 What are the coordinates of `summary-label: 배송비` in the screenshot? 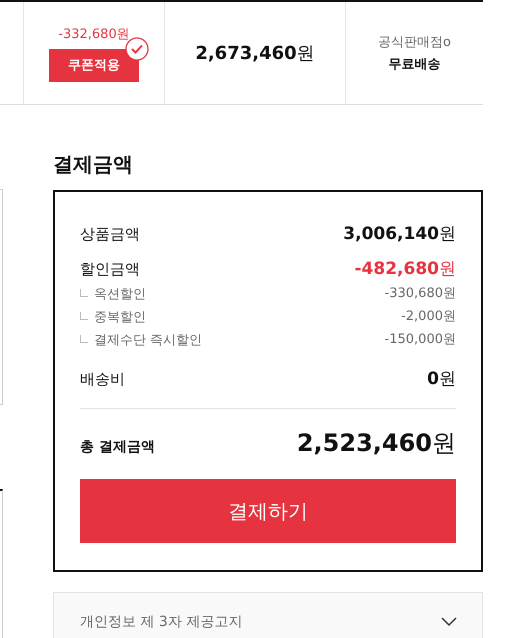 It's located at (102, 379).